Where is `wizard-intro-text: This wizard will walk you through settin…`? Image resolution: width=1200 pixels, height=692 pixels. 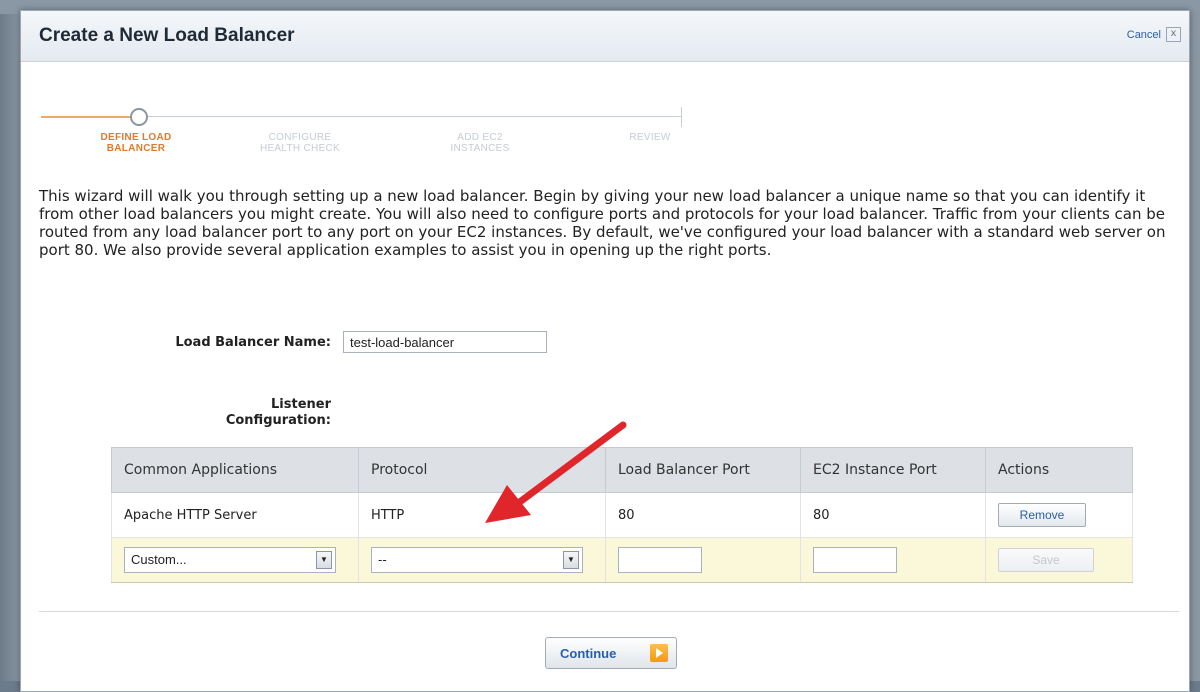
wizard-intro-text: This wizard will walk you through settin… is located at coordinates (602, 223).